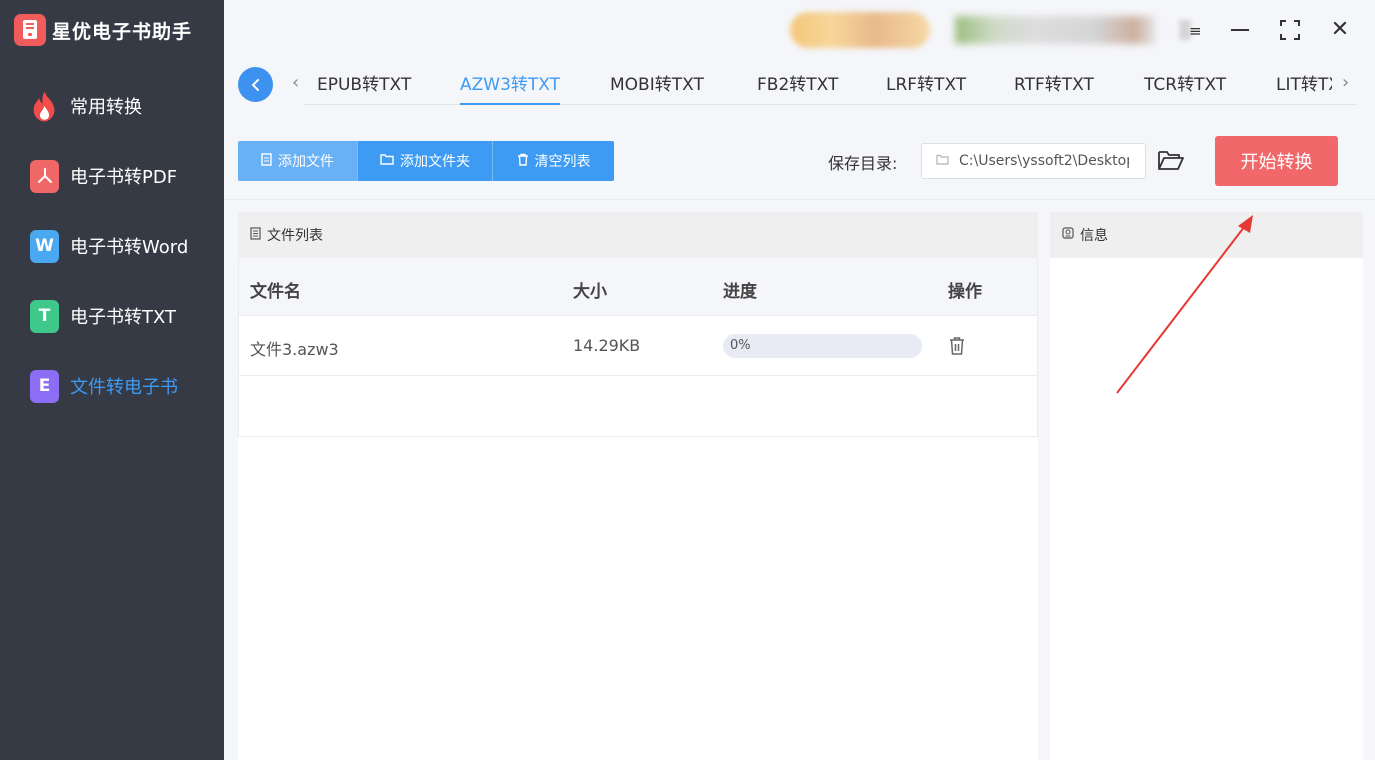 This screenshot has width=1375, height=760. What do you see at coordinates (553, 161) in the screenshot?
I see `clear-list-button: 清空列表` at bounding box center [553, 161].